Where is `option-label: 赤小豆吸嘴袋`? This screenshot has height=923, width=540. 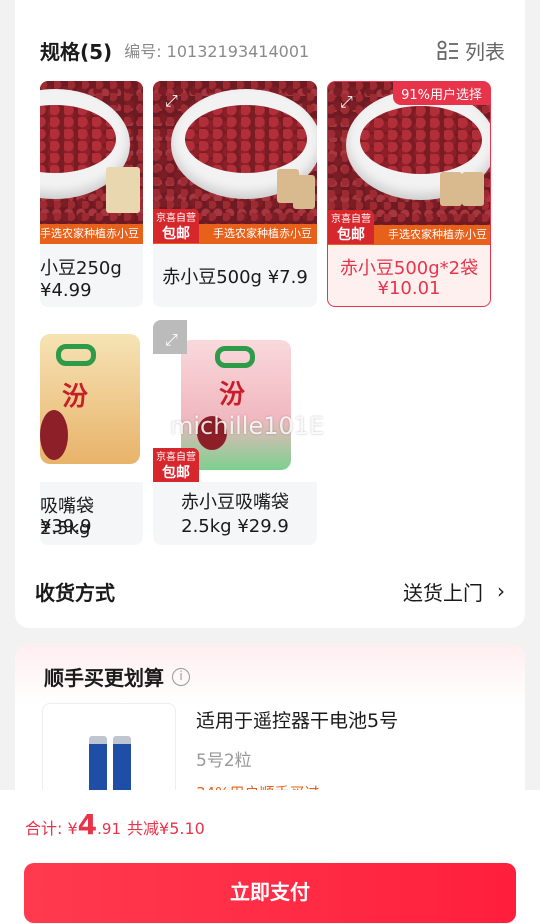 option-label: 赤小豆吸嘴袋 is located at coordinates (235, 502).